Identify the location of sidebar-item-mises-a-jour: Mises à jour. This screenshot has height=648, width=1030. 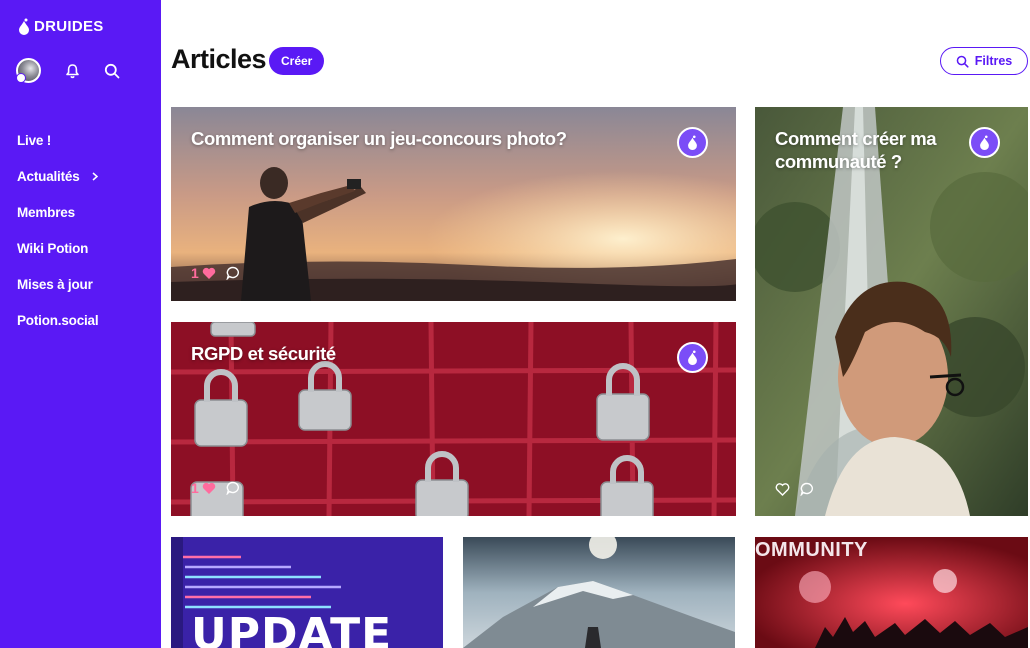
(57, 284).